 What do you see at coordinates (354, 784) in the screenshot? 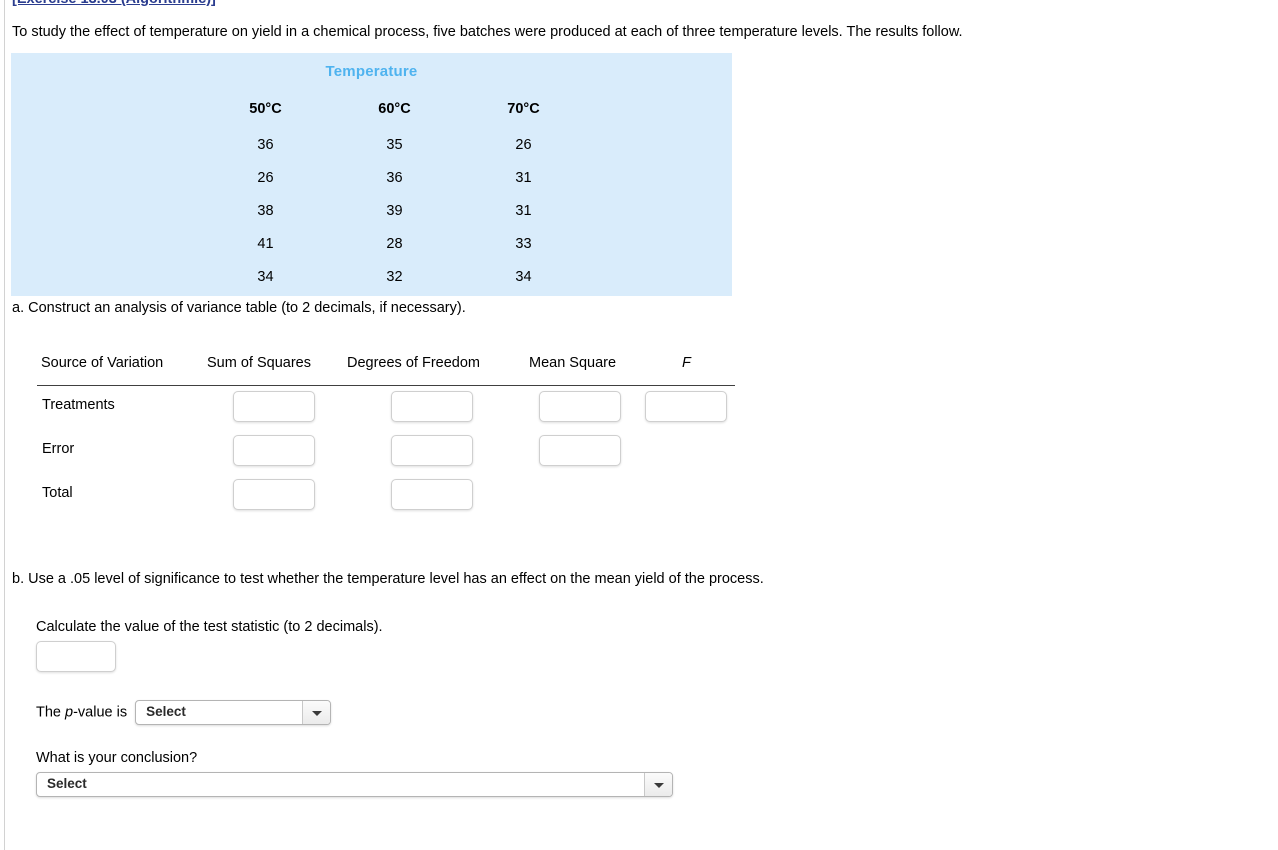
I see `conclusion-select: Select` at bounding box center [354, 784].